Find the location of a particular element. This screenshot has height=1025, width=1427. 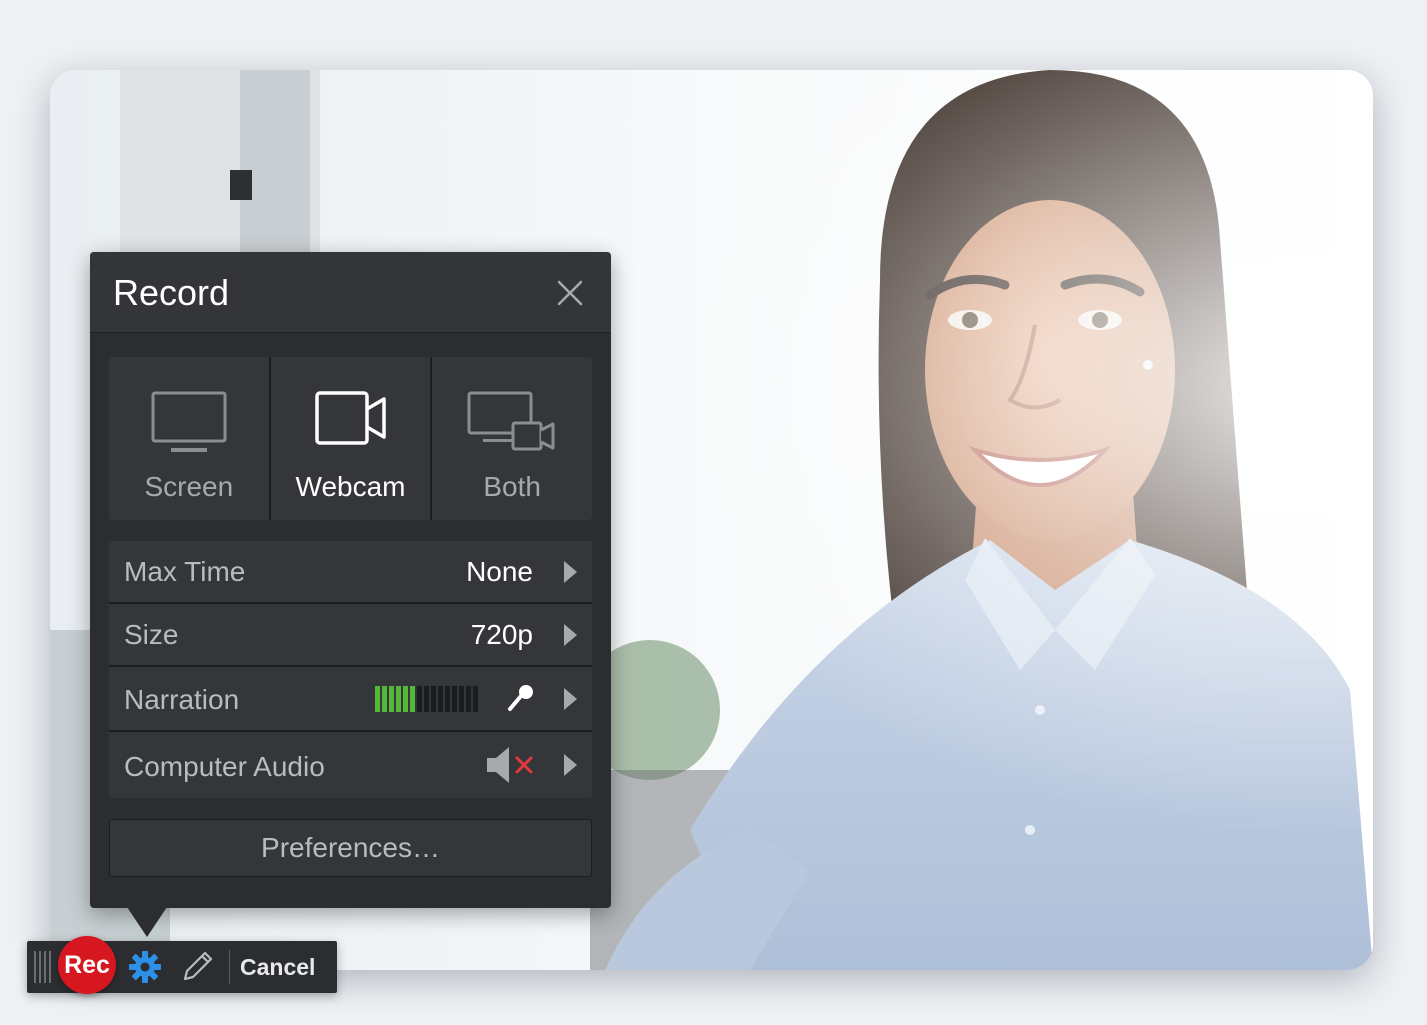

recording-toolbar: Rec Cancel is located at coordinates (182, 965).